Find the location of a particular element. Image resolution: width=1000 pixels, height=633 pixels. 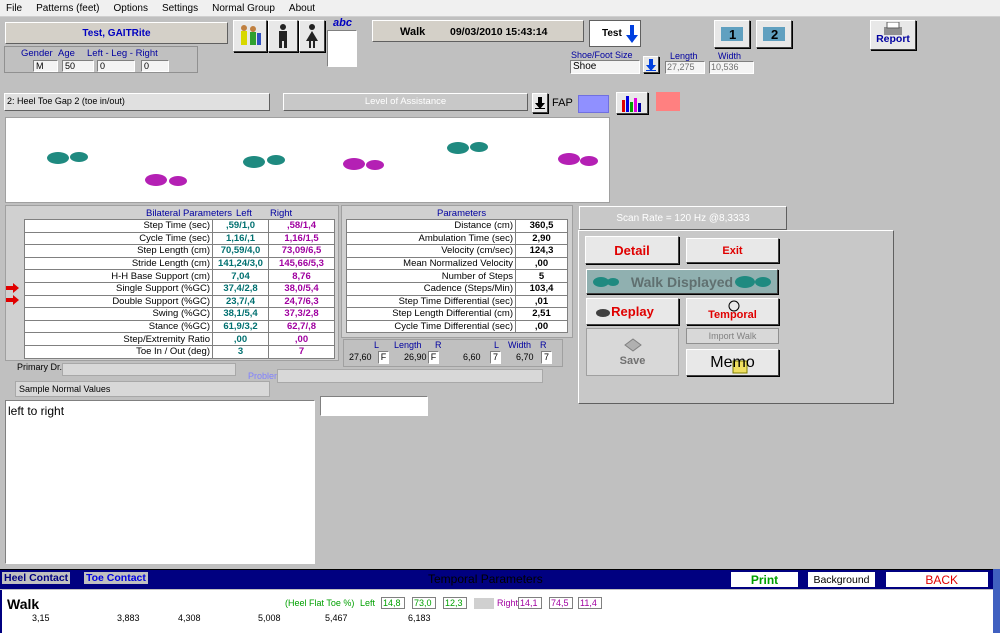

svg-text: 2 is located at coordinates (774, 34).